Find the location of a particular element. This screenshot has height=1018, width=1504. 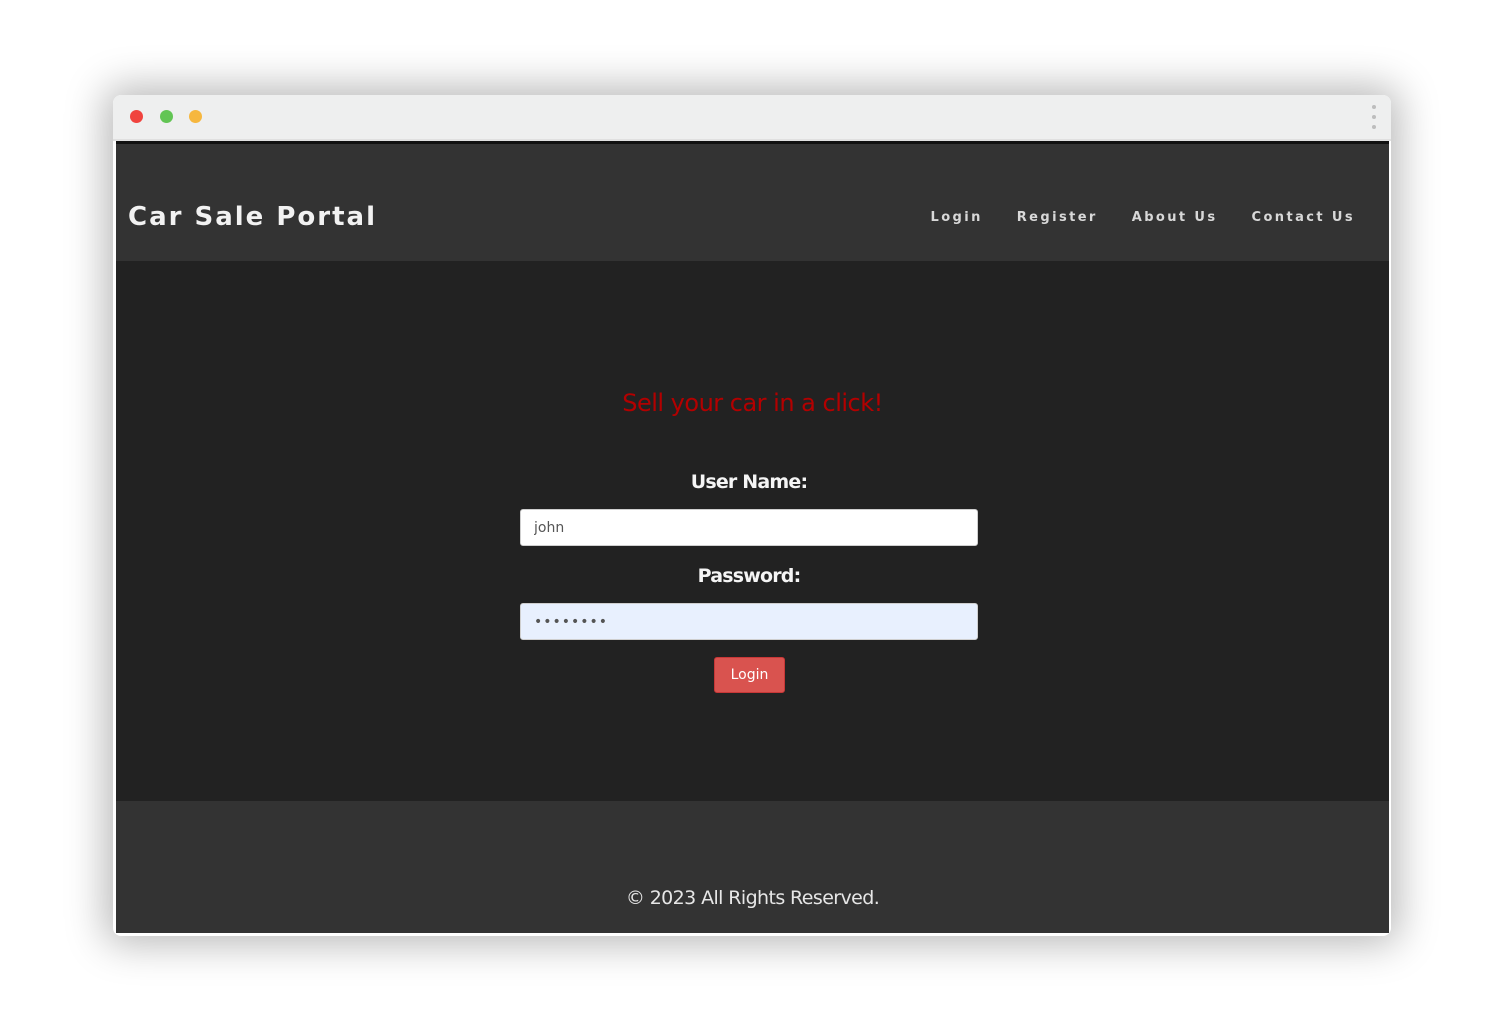

browser-title-bar is located at coordinates (752, 118).